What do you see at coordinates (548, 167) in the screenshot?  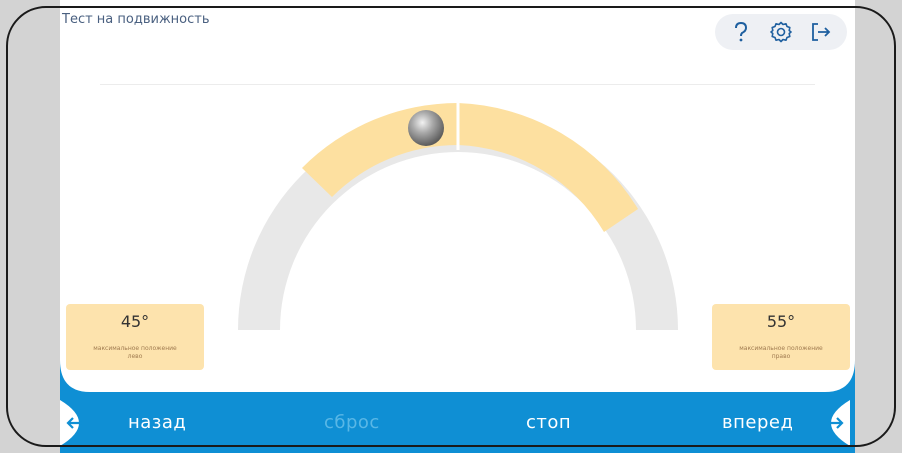 I see `gauge-range-right` at bounding box center [548, 167].